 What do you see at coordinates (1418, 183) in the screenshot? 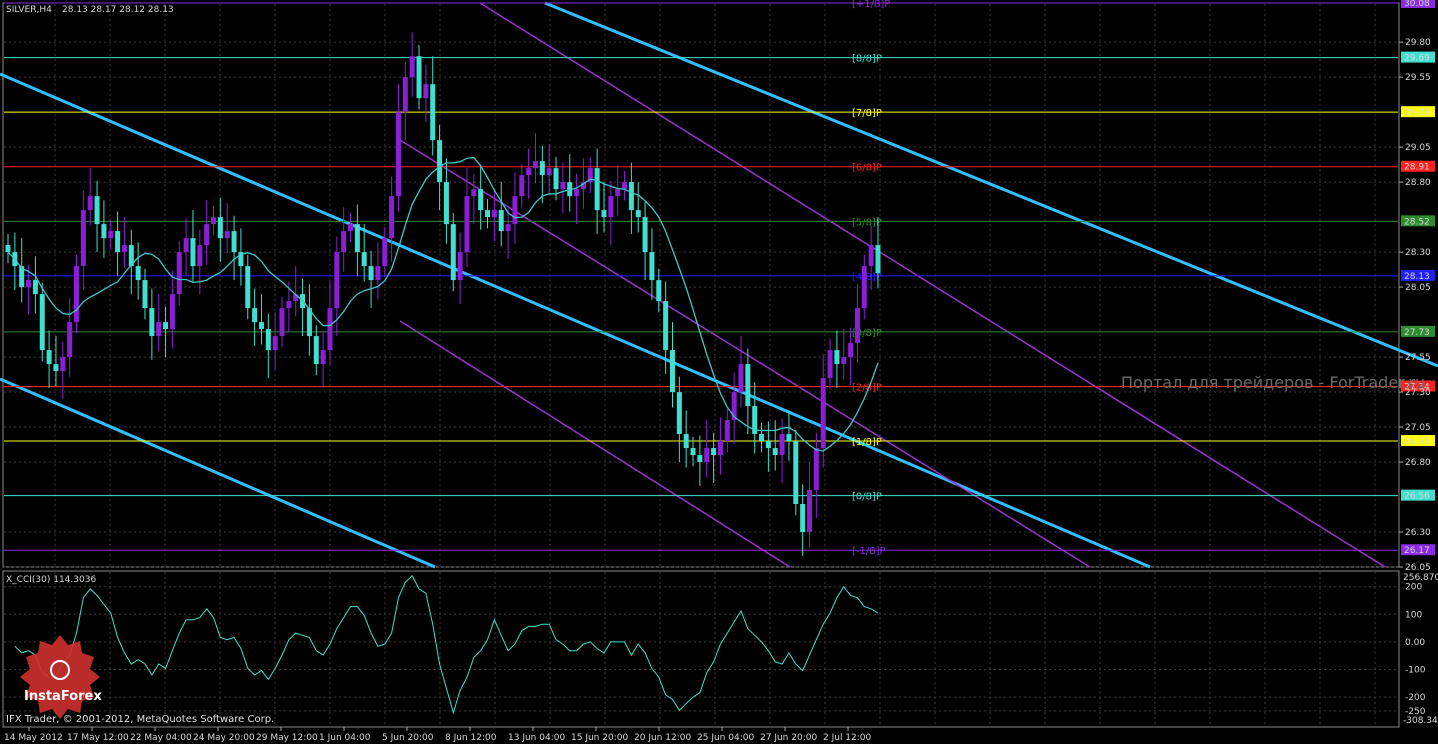
I see `price-tick-label: 28.80` at bounding box center [1418, 183].